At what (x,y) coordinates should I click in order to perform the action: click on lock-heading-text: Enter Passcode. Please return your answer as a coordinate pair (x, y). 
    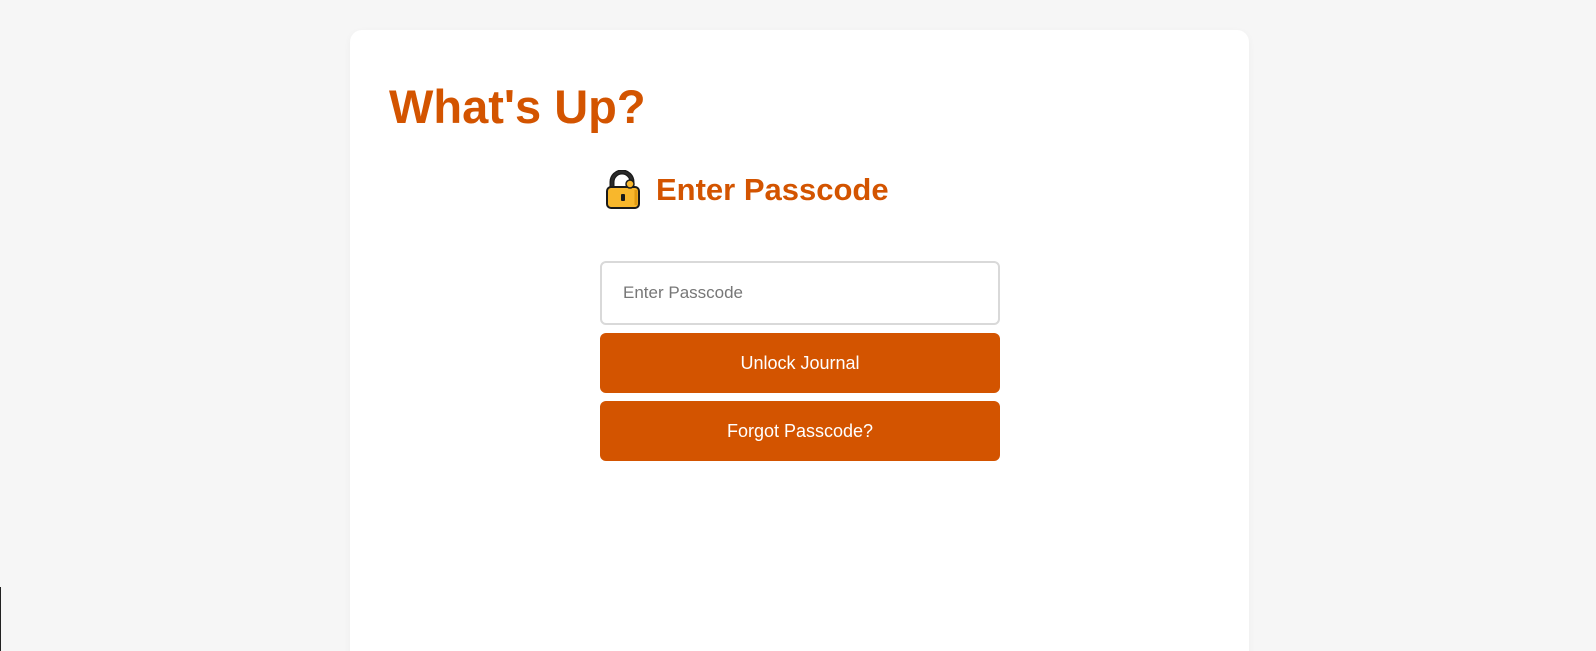
    Looking at the image, I should click on (772, 189).